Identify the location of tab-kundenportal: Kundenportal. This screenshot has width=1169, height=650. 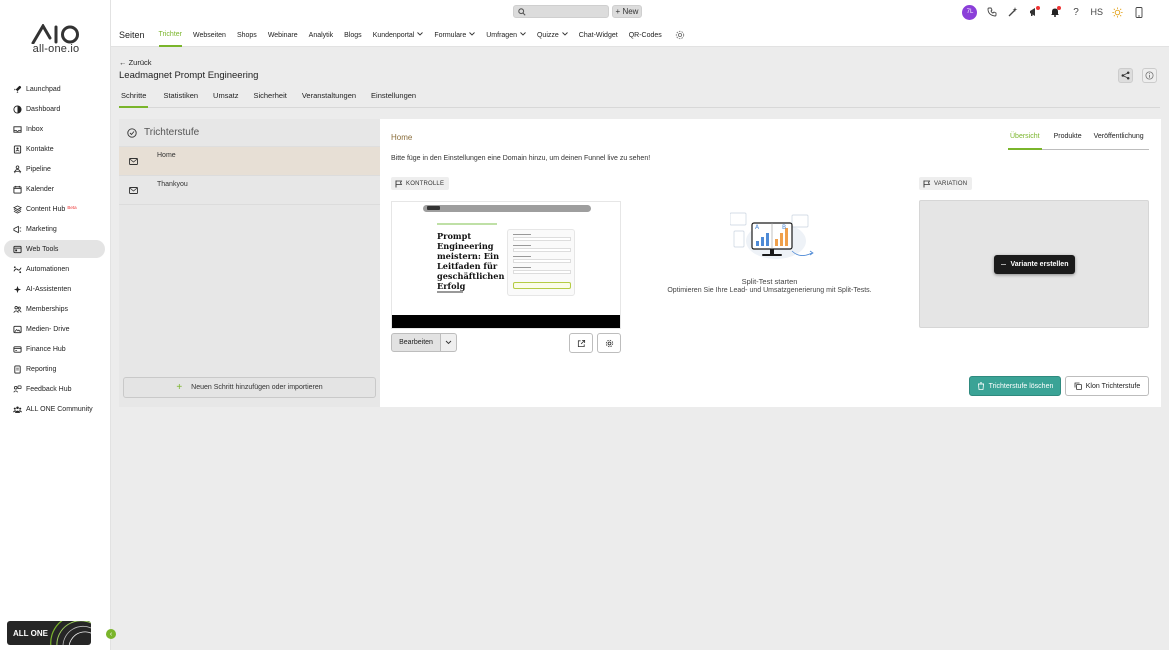
(398, 35).